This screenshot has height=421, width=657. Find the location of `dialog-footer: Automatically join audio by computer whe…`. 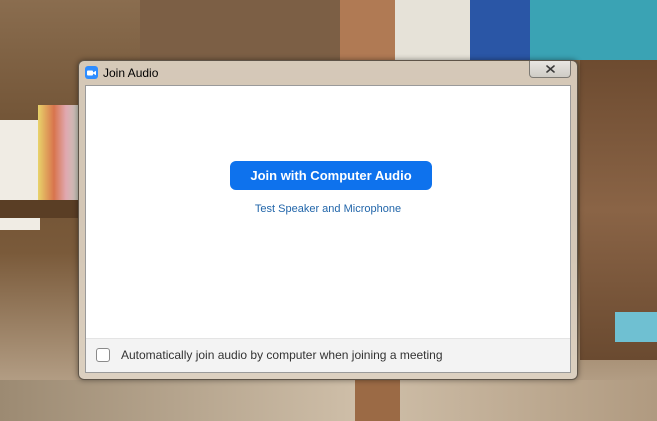

dialog-footer: Automatically join audio by computer whe… is located at coordinates (328, 355).